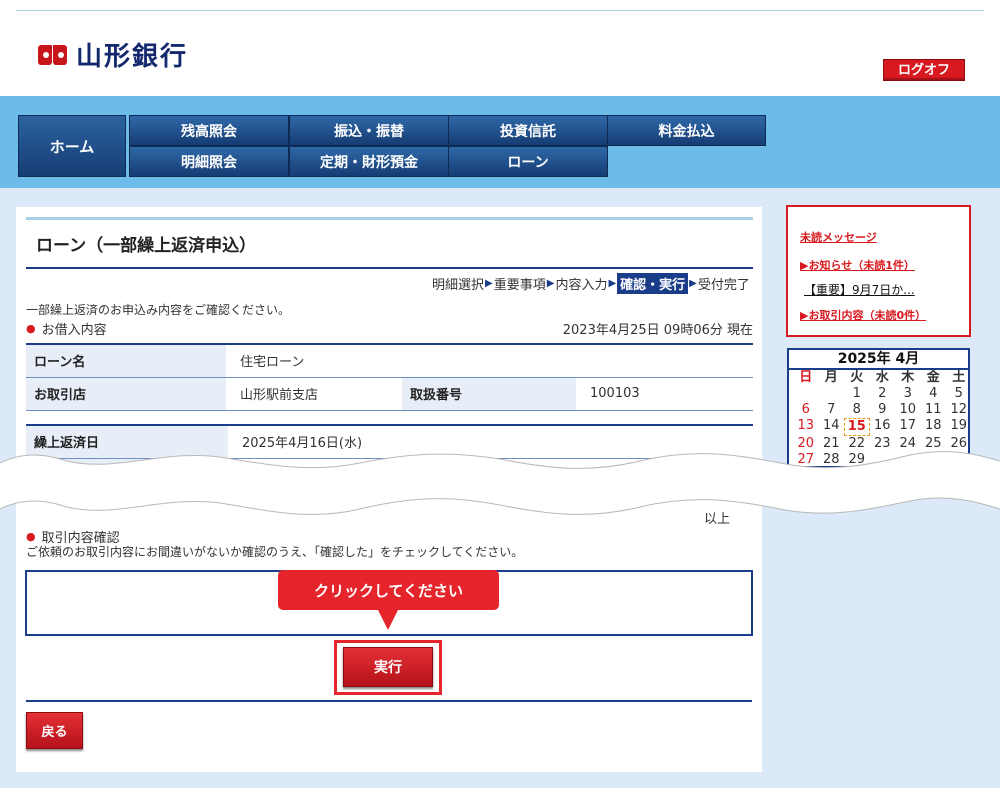 The image size is (1000, 788). What do you see at coordinates (209, 130) in the screenshot?
I see `nav-balance-inquiry: 残高照会` at bounding box center [209, 130].